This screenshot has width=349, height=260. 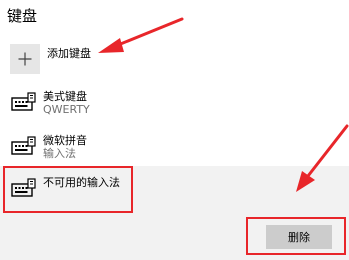 I want to click on keyboard-name: 微软拼音, so click(x=65, y=140).